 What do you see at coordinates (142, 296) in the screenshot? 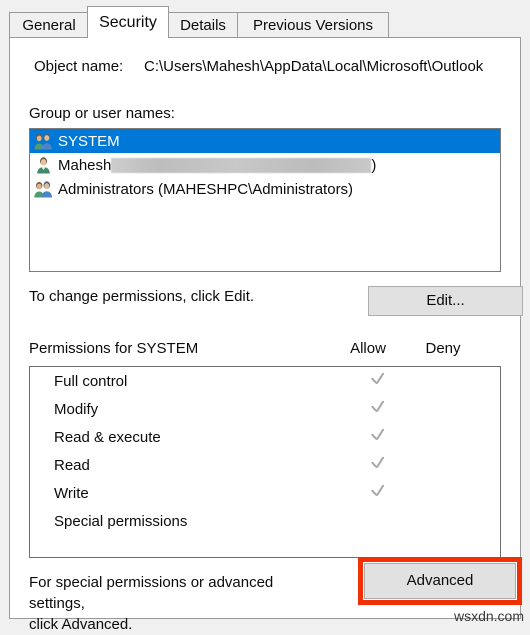
I see `edit-hint-text: To change permissions, click Edit.` at bounding box center [142, 296].